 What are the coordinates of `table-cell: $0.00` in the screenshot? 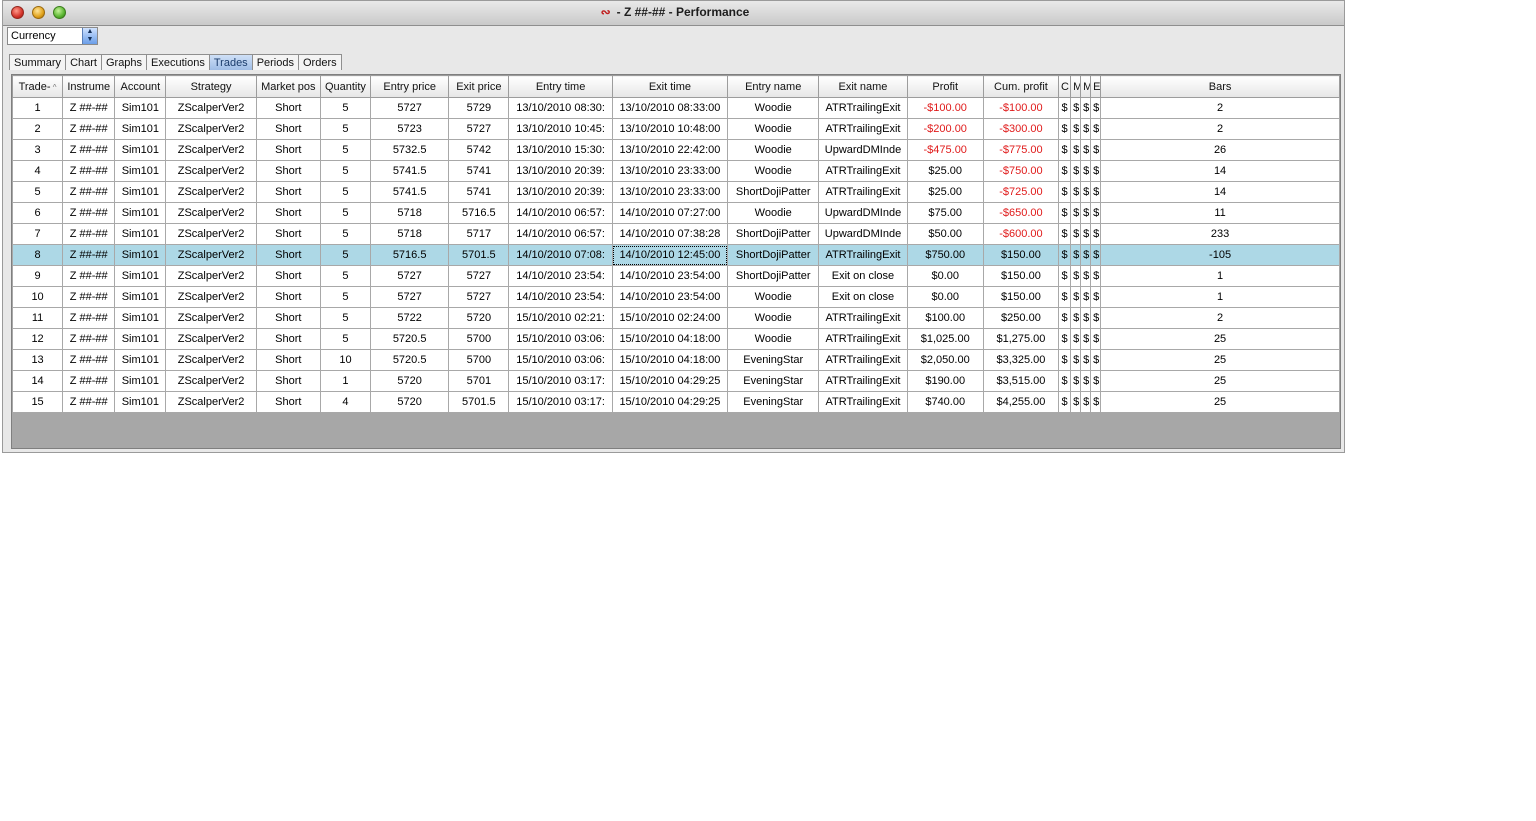 It's located at (945, 297).